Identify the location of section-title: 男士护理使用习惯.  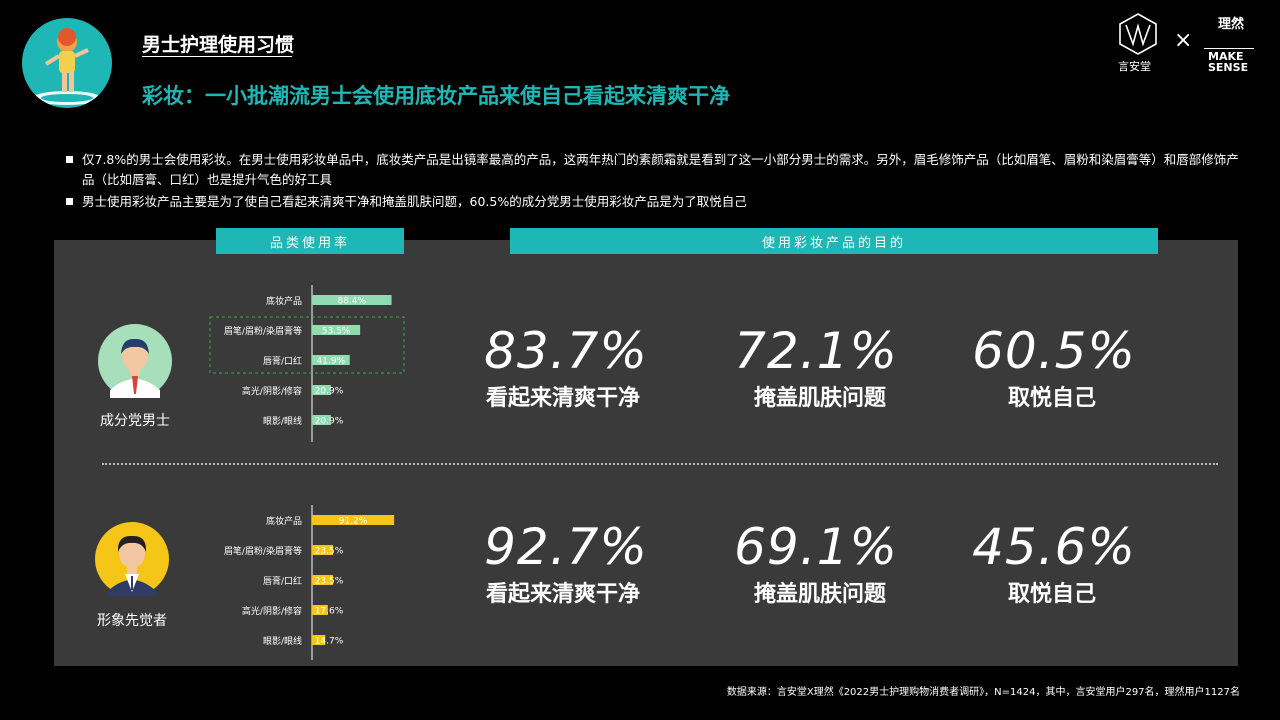
(218, 45).